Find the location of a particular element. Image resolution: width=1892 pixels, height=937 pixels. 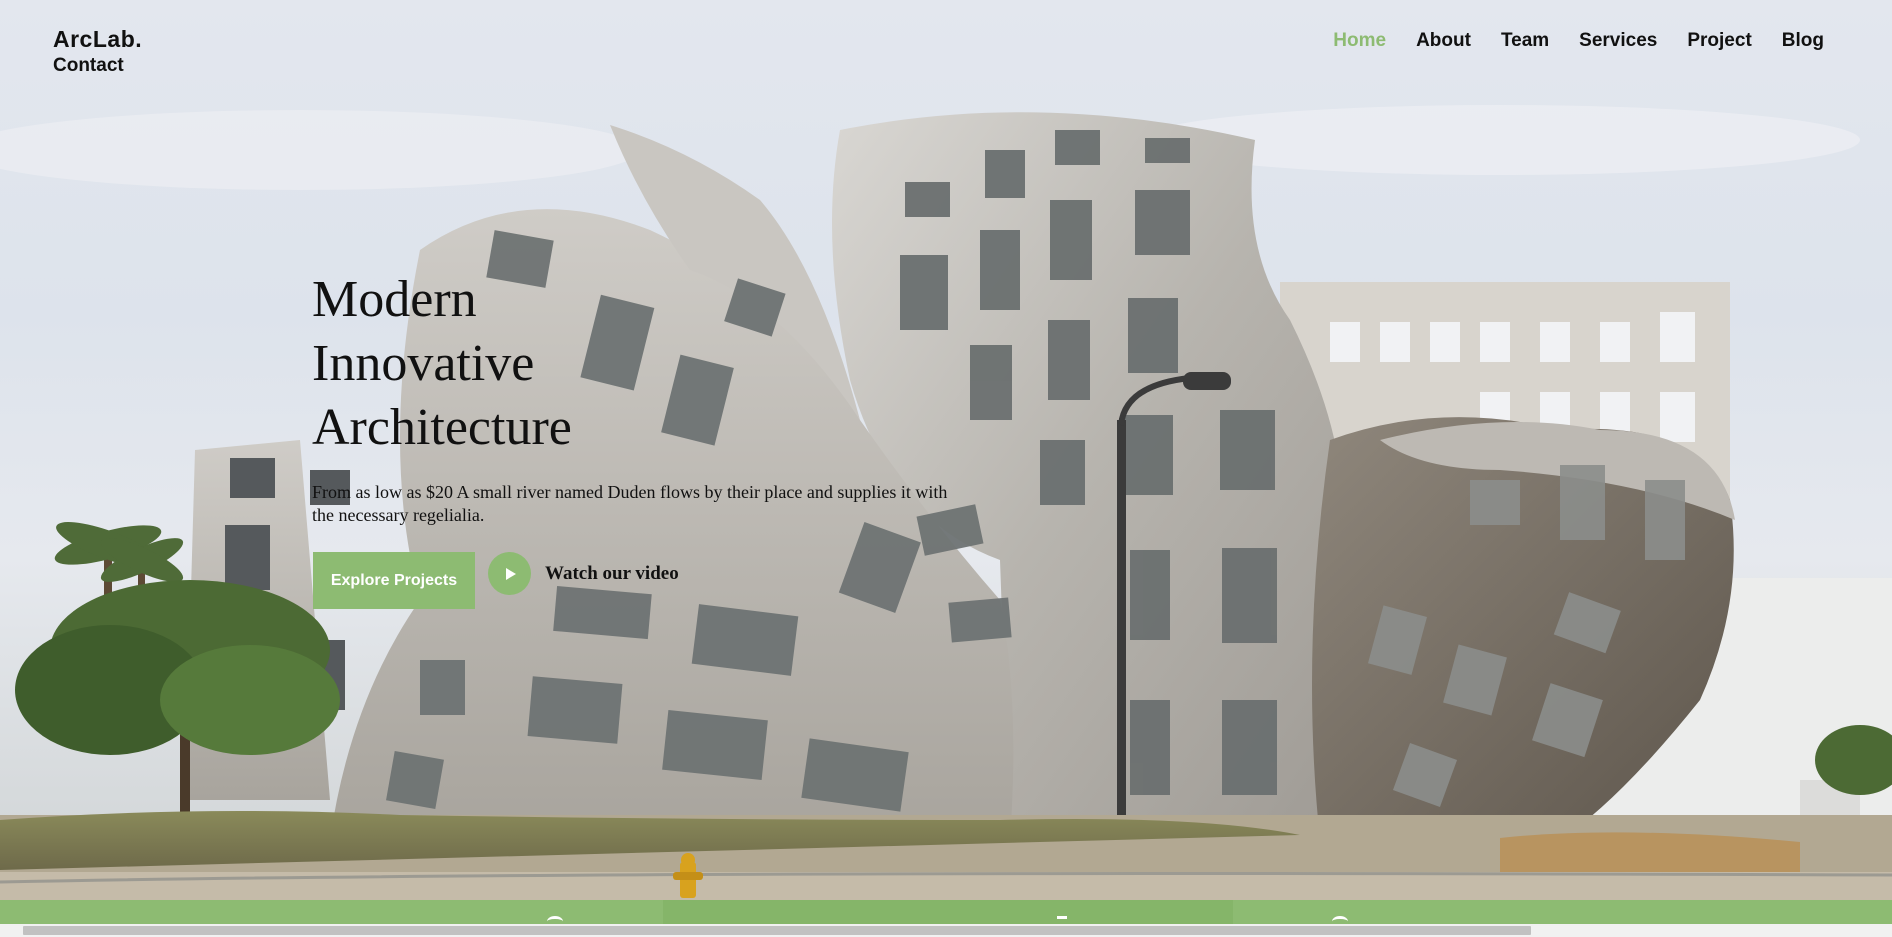

watch-video-link: Watch our video is located at coordinates (612, 574).